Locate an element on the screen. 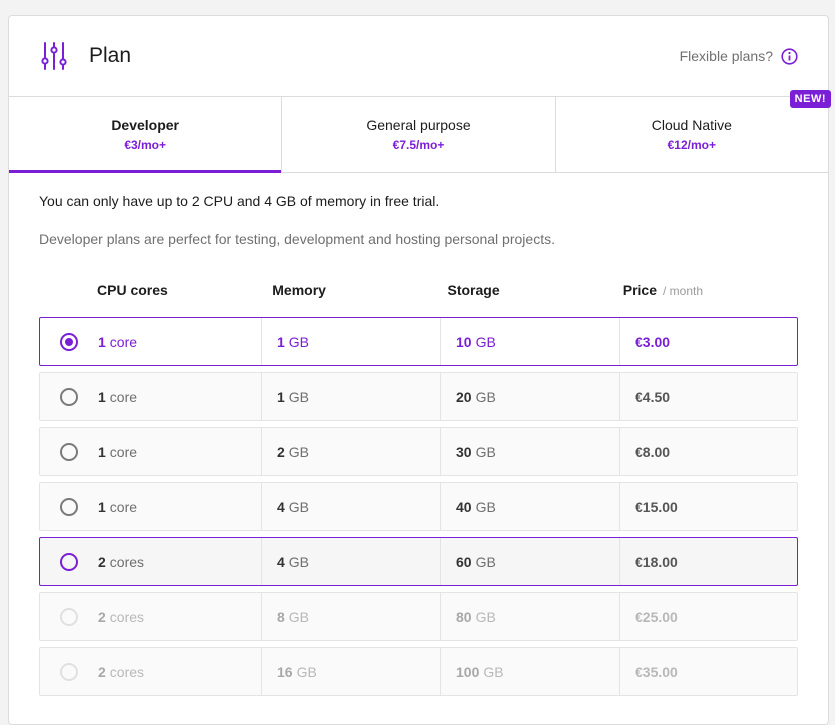  storage-cell: 20 GB is located at coordinates (530, 396).